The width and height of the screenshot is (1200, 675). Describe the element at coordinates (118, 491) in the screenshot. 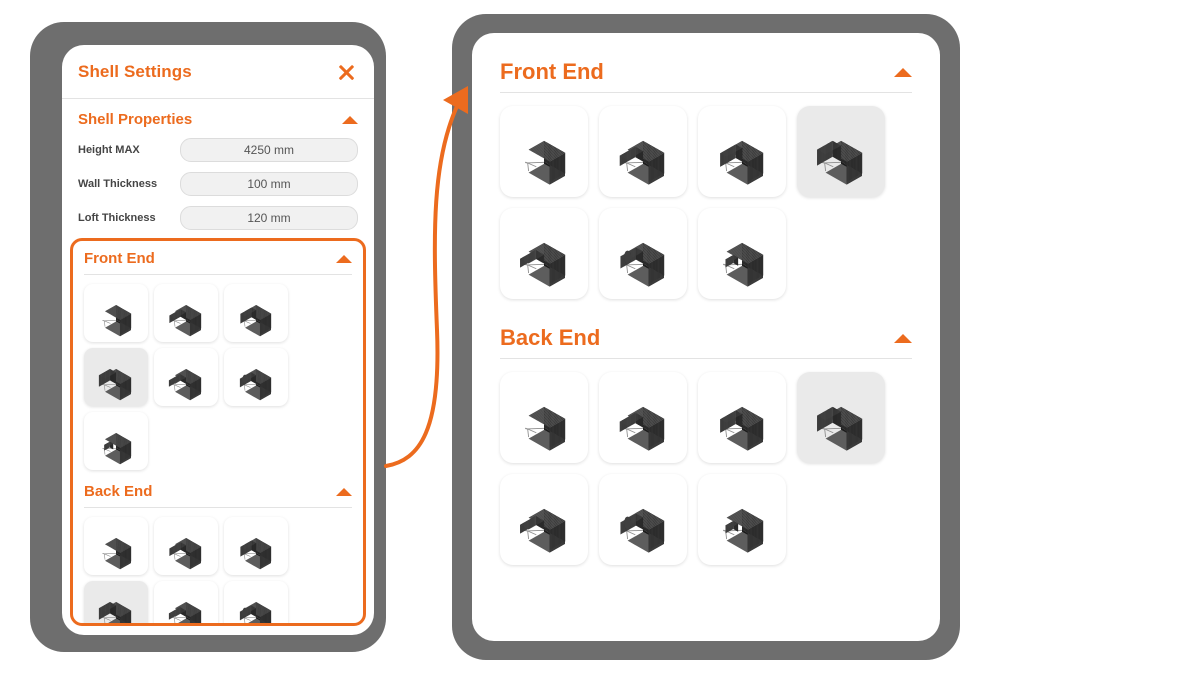

I see `panel-back-end-title: Back End` at that location.